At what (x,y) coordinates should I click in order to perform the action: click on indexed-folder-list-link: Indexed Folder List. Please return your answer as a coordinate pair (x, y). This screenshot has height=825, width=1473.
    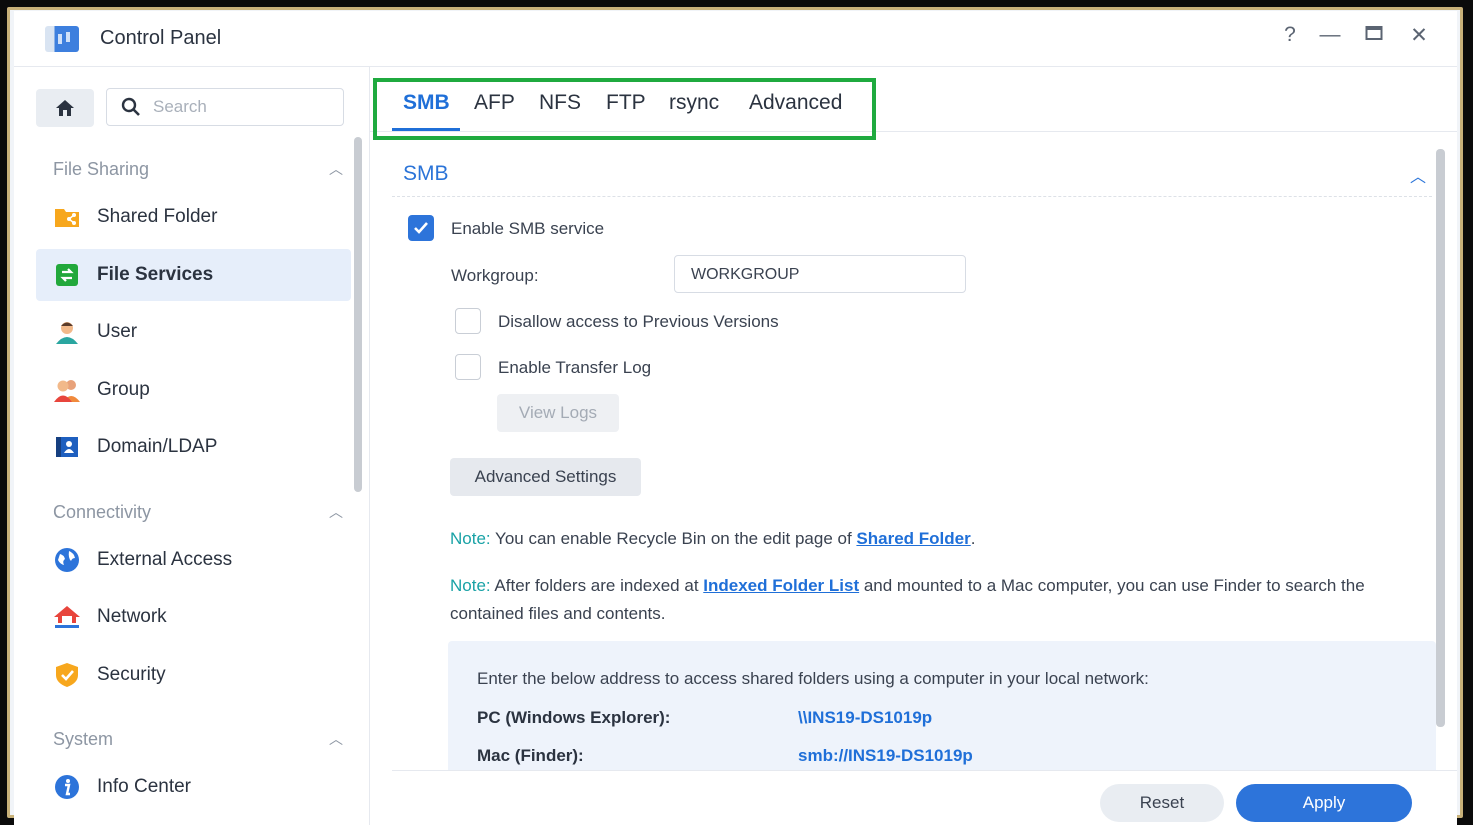
    Looking at the image, I should click on (781, 585).